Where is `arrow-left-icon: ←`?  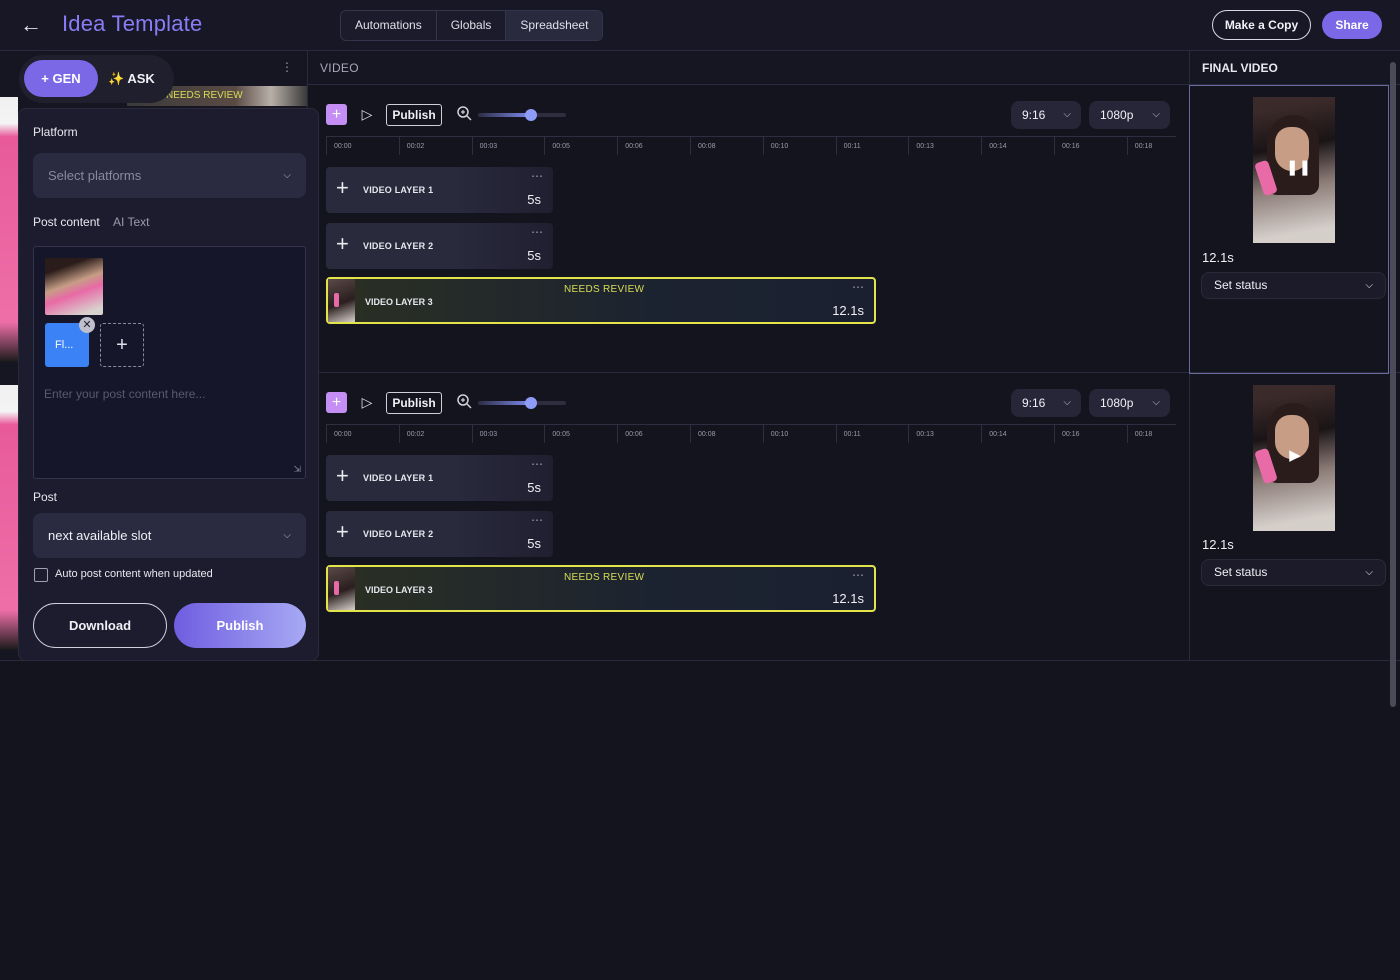
arrow-left-icon: ← is located at coordinates (33, 25).